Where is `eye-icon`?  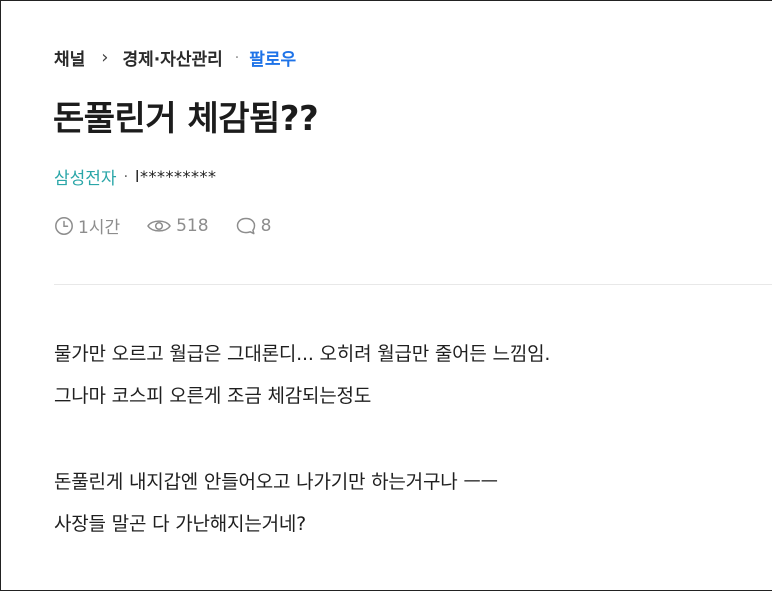 eye-icon is located at coordinates (159, 225).